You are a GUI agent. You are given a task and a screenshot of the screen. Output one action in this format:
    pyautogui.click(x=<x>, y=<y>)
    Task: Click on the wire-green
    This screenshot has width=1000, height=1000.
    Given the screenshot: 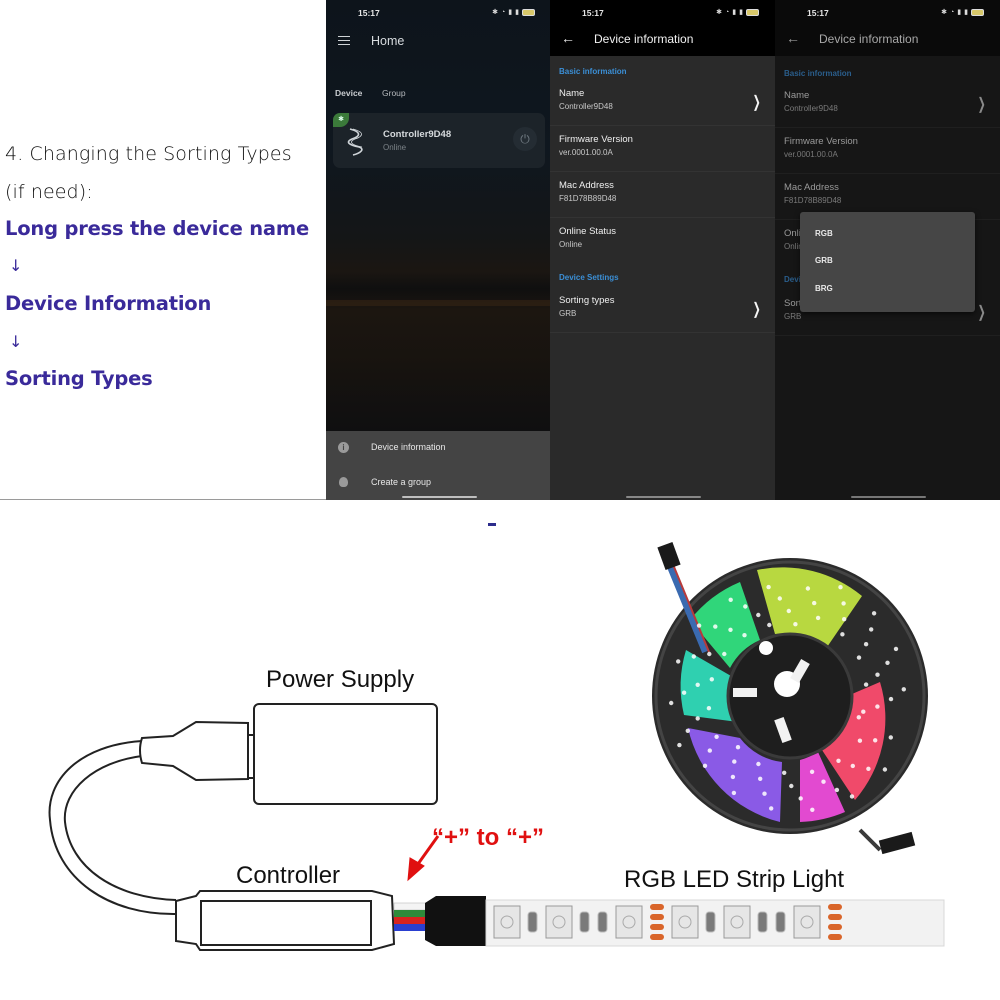 What is the action you would take?
    pyautogui.click(x=411, y=913)
    